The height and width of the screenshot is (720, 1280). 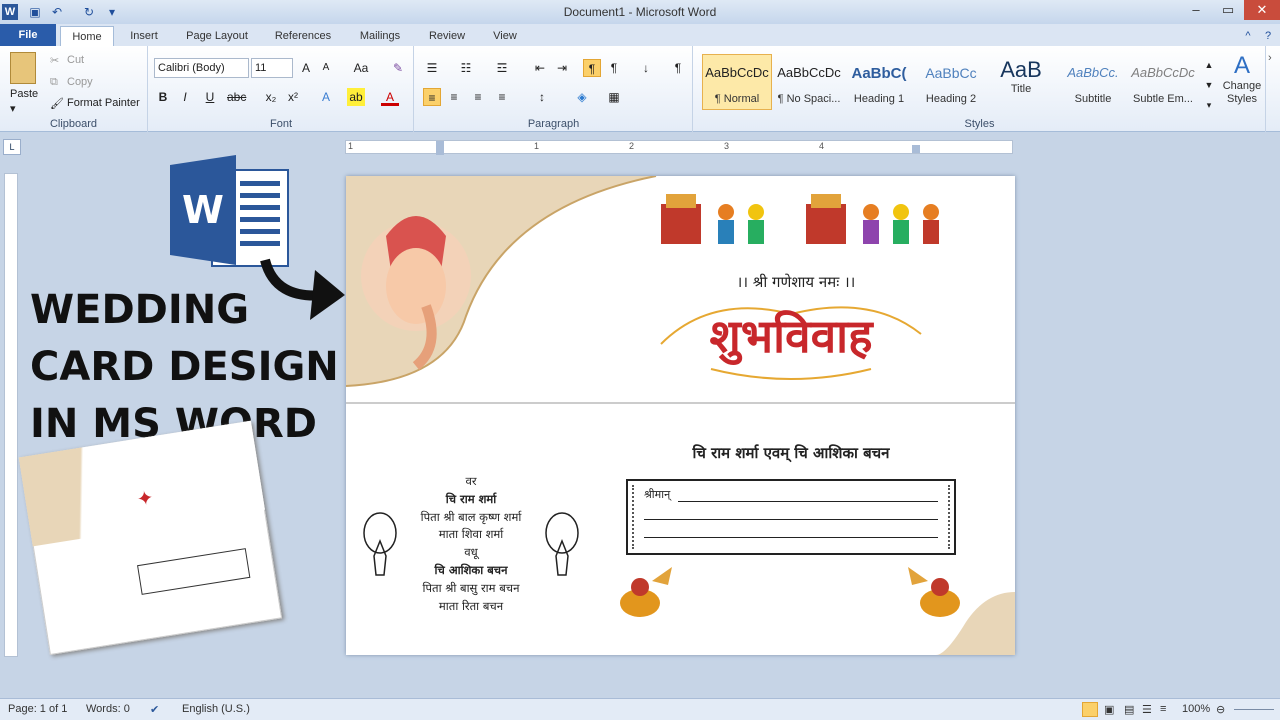 I want to click on ruler-number: 4, so click(x=822, y=146).